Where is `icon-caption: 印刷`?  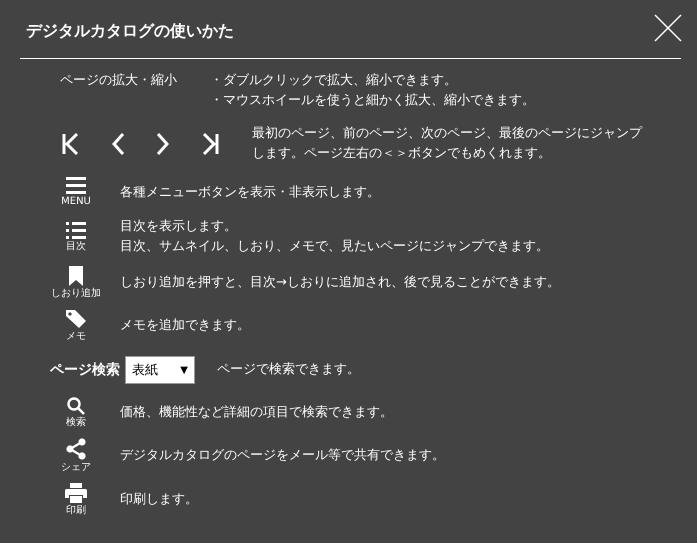
icon-caption: 印刷 is located at coordinates (76, 511).